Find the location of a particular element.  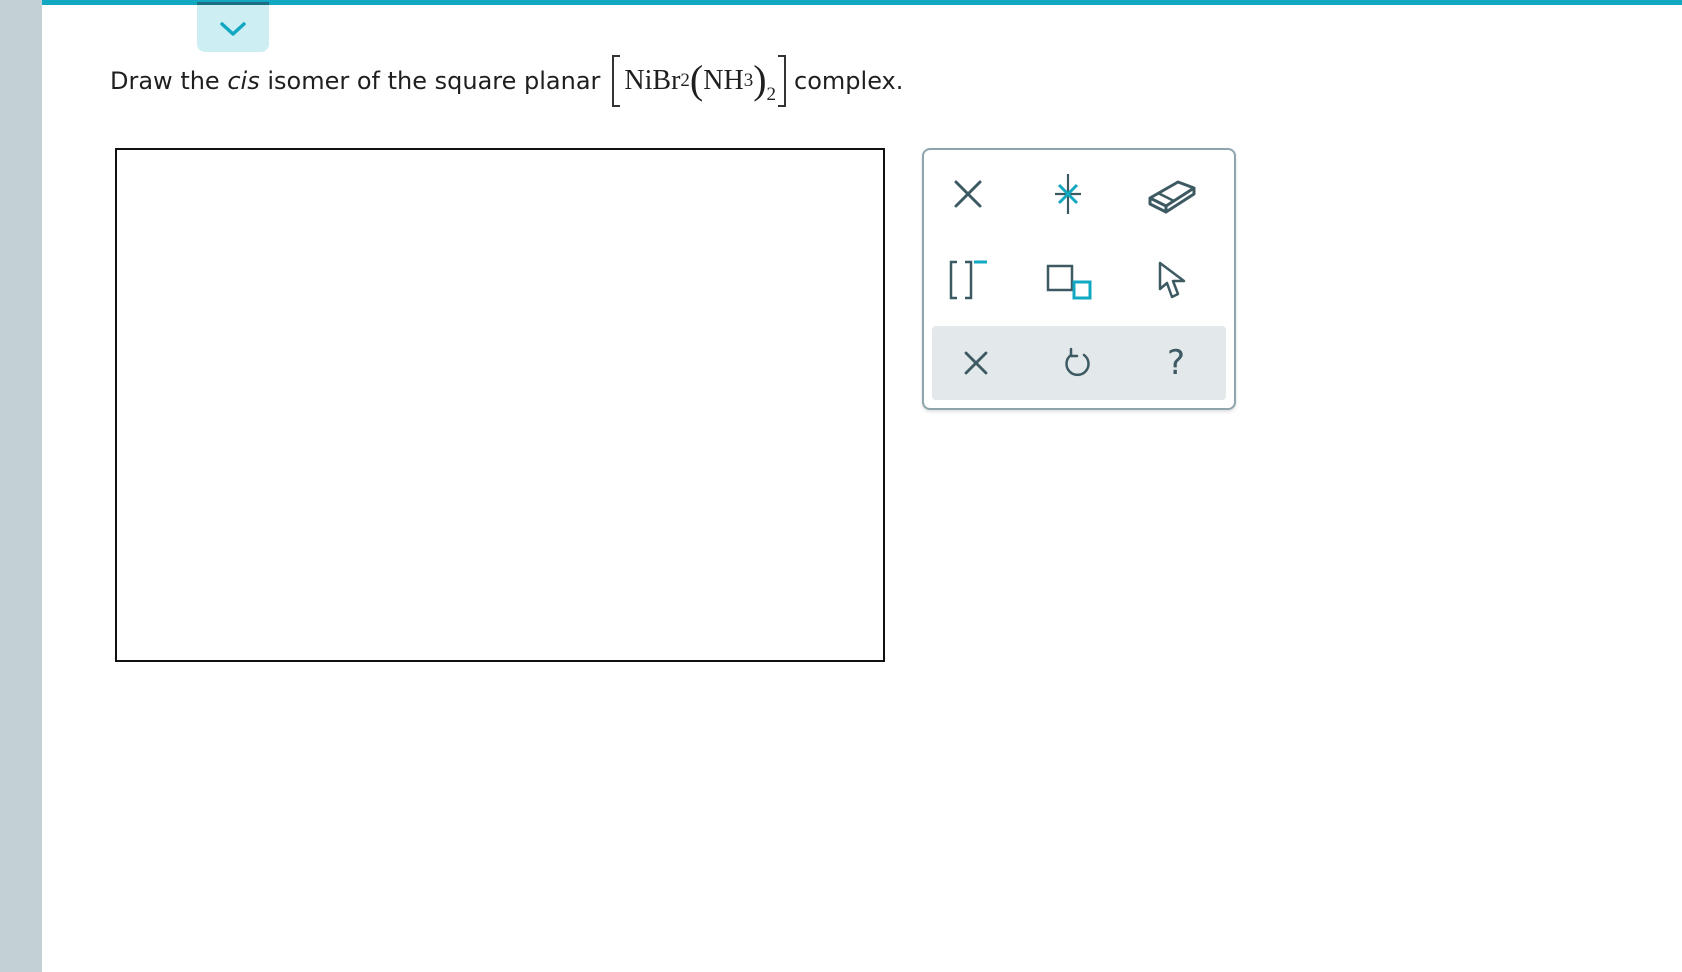

undo-button is located at coordinates (1078, 363).